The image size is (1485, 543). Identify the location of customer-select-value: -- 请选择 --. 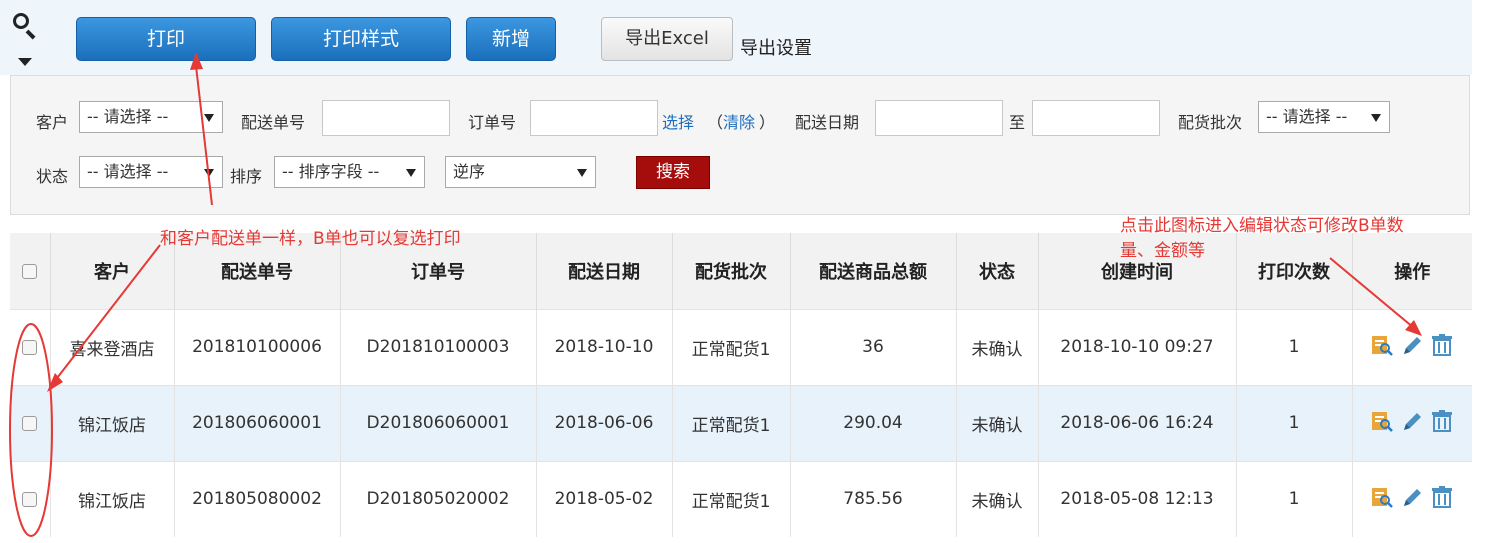
(128, 116).